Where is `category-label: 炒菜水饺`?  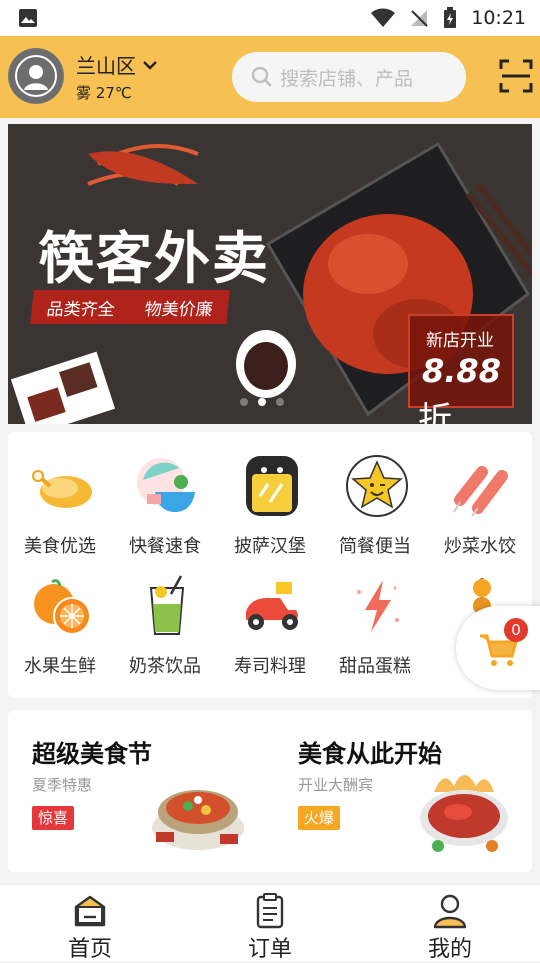 category-label: 炒菜水饺 is located at coordinates (480, 546).